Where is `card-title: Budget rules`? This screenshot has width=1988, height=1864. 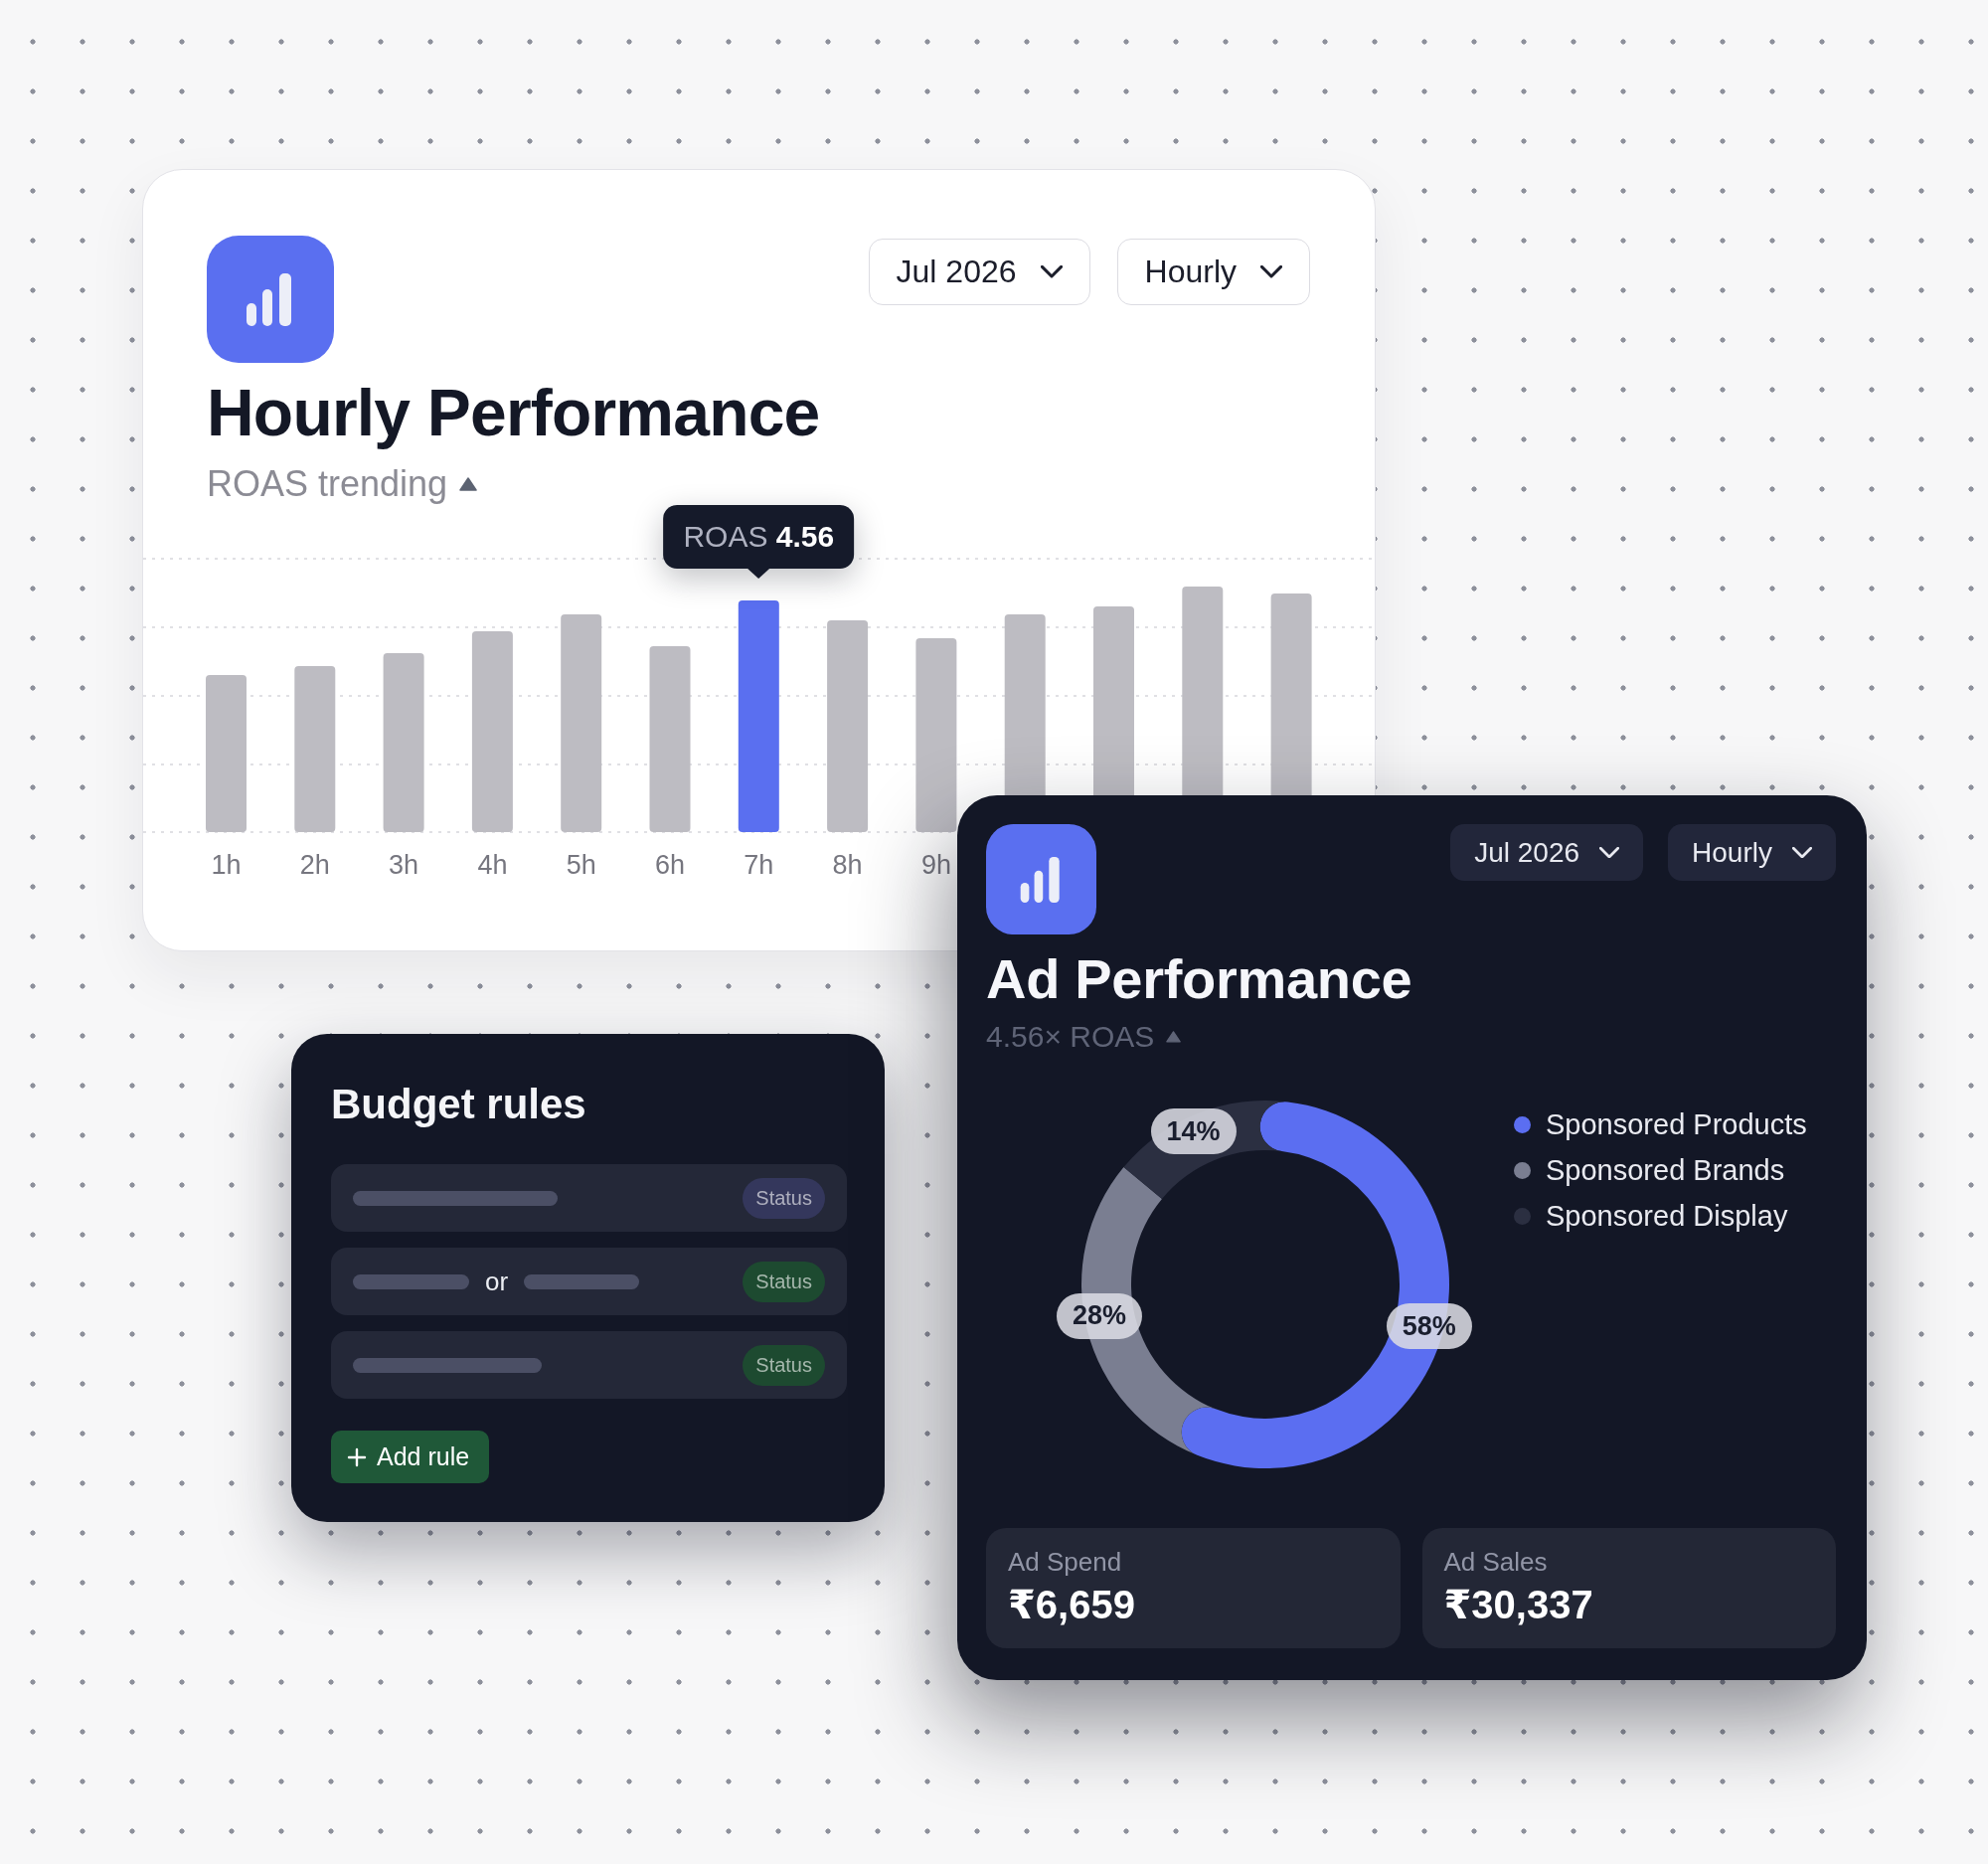
card-title: Budget rules is located at coordinates (458, 1105).